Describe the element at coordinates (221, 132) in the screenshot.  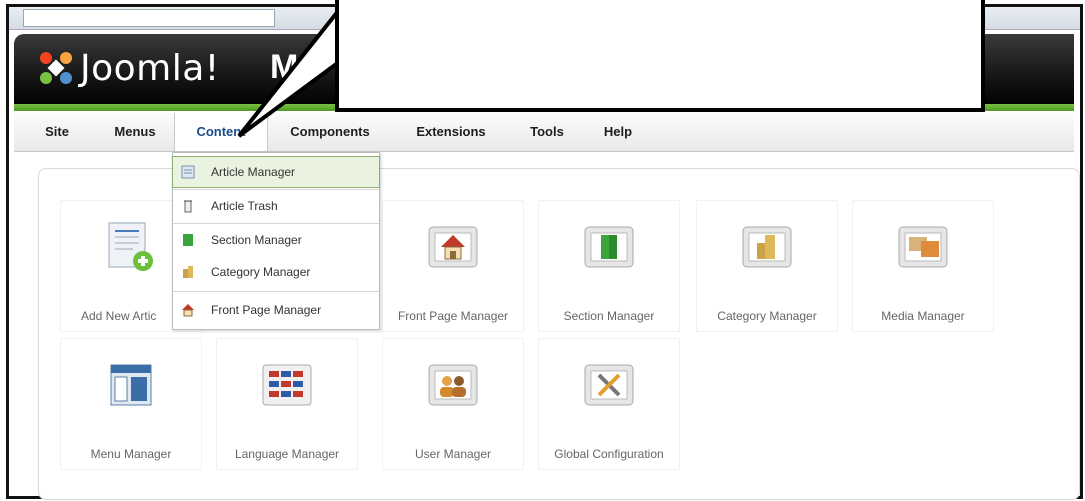
I see `menu-content: Content` at that location.